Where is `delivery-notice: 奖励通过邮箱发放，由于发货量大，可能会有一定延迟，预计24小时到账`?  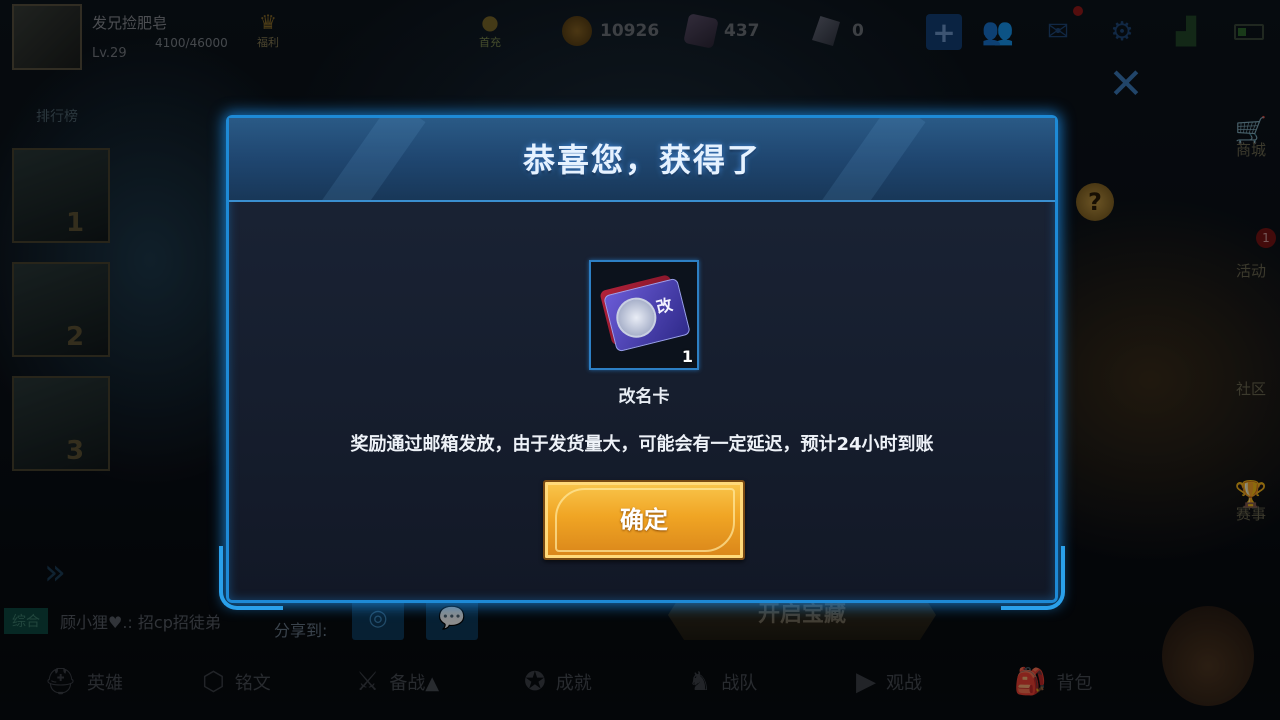 delivery-notice: 奖励通过邮箱发放，由于发货量大，可能会有一定延迟，预计24小时到账 is located at coordinates (642, 444).